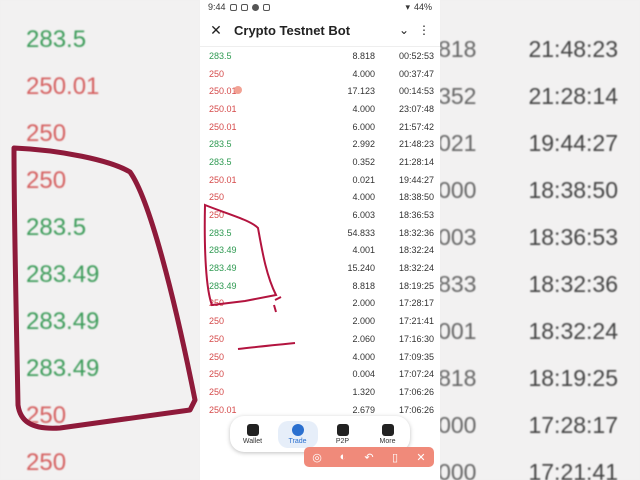 The image size is (640, 480). I want to click on nav-p2p-label: P2P, so click(342, 441).